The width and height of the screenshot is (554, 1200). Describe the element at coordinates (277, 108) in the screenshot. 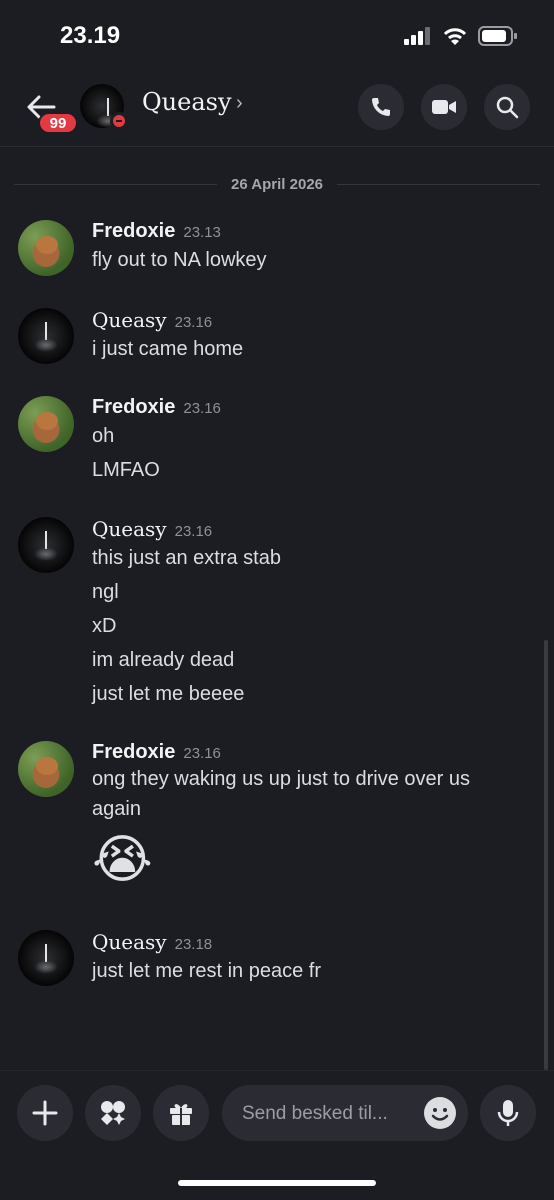

I see `chat-header: 99 Queasy ›` at that location.